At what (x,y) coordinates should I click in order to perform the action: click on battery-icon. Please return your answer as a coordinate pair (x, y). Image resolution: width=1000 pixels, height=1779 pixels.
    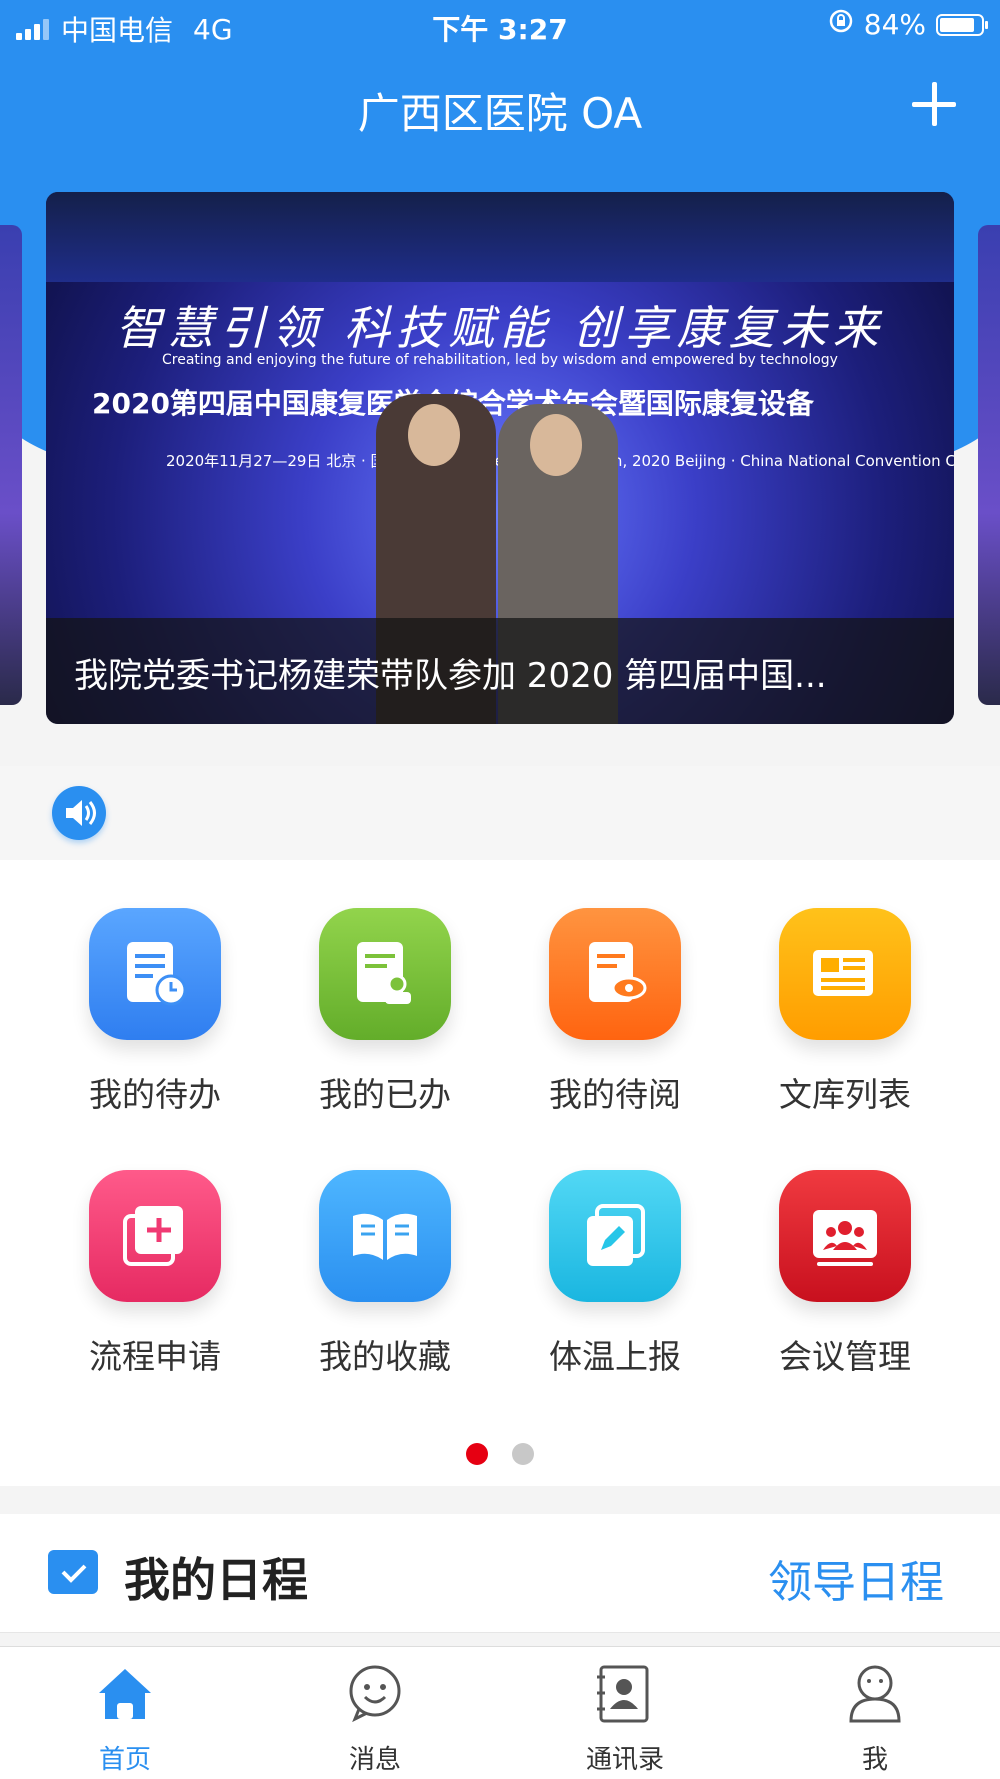
    Looking at the image, I should click on (962, 24).